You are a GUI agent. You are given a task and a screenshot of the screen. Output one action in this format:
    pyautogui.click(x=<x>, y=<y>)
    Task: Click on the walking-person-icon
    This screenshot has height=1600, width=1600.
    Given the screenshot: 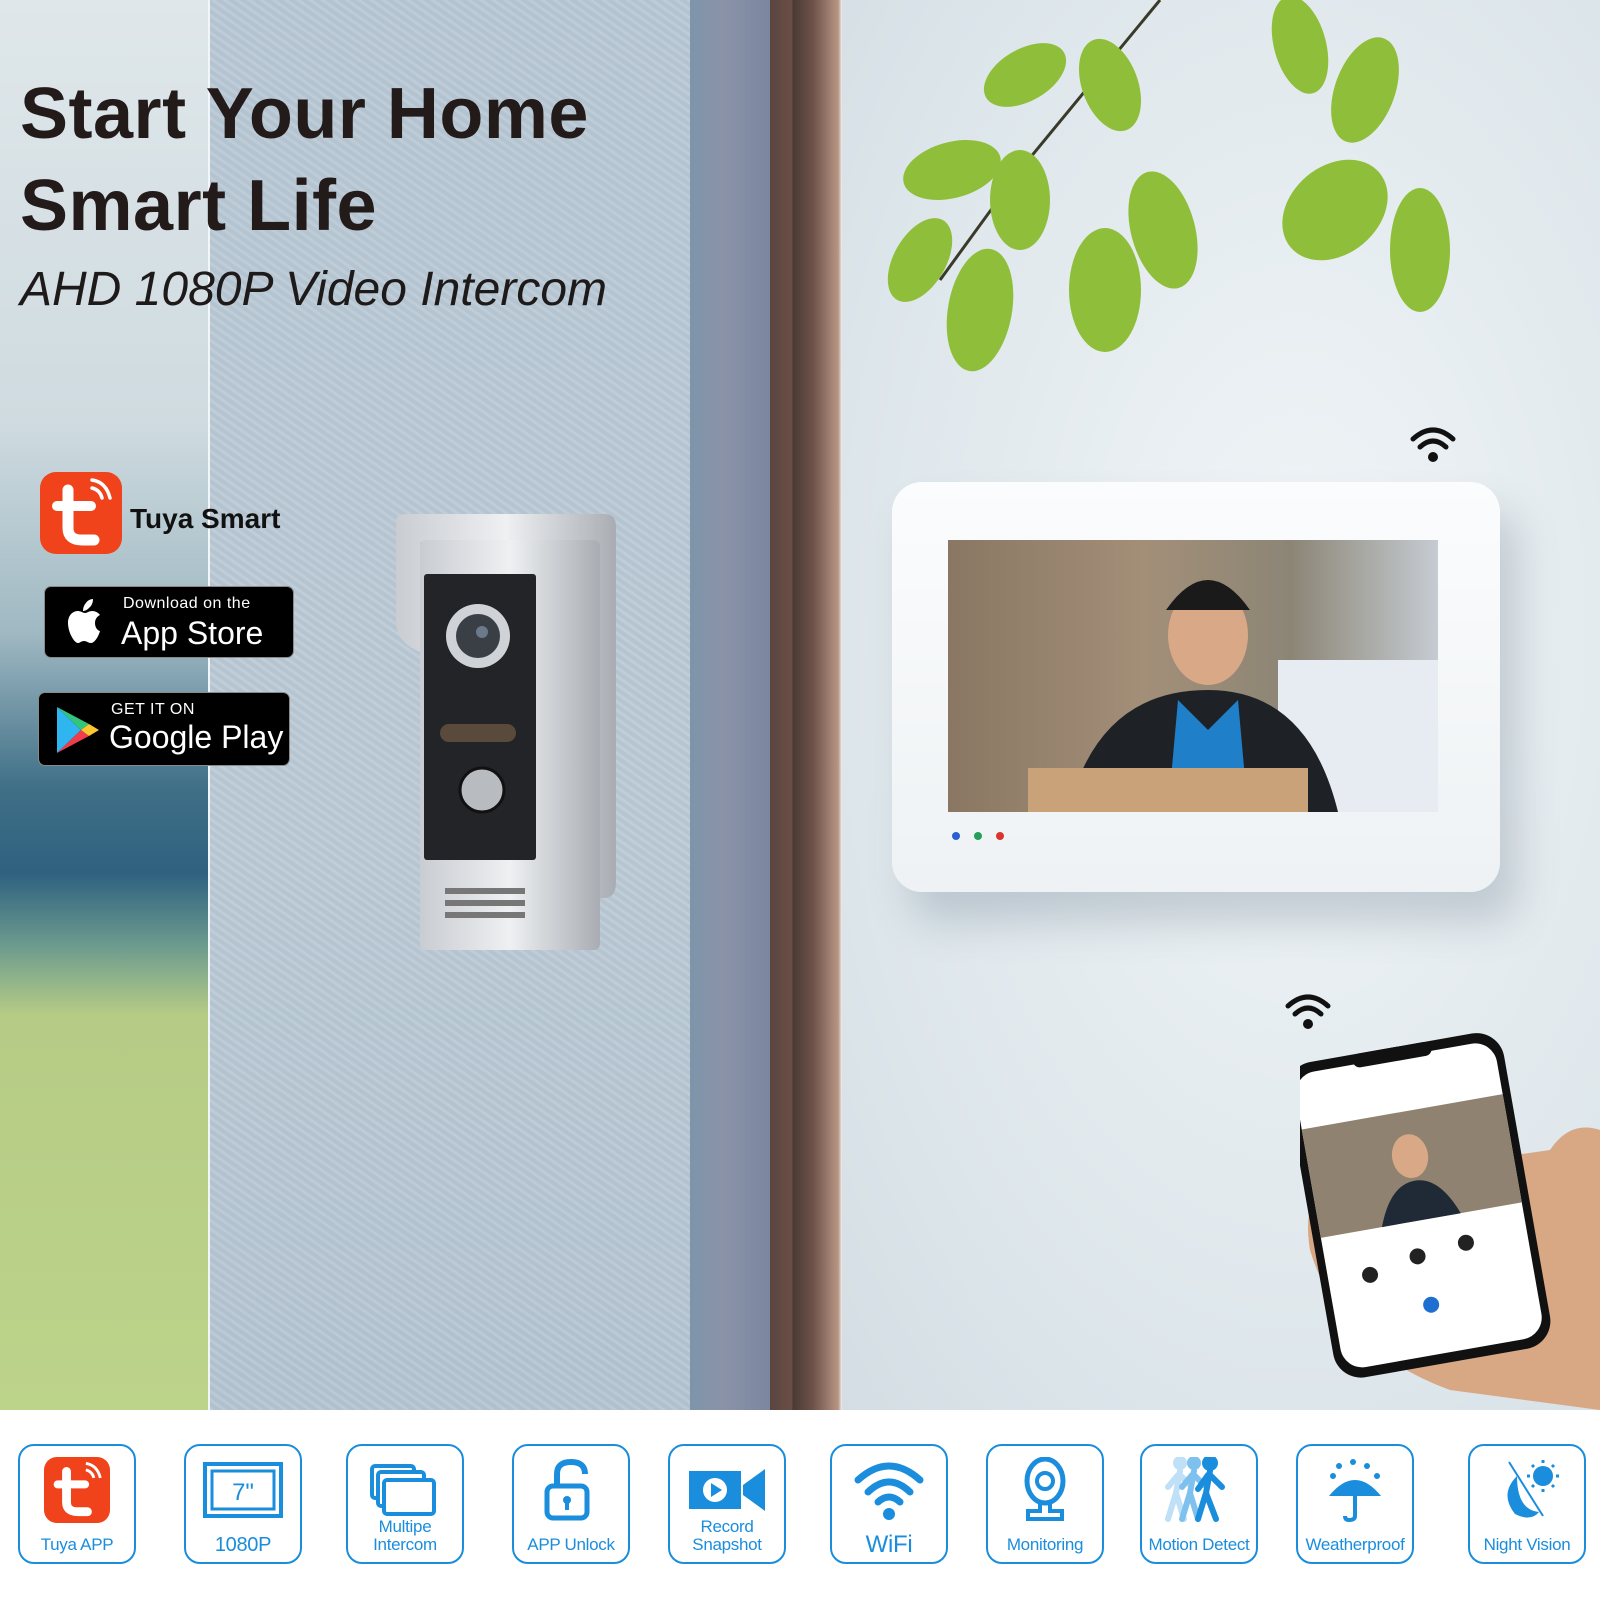 What is the action you would take?
    pyautogui.click(x=1195, y=1489)
    